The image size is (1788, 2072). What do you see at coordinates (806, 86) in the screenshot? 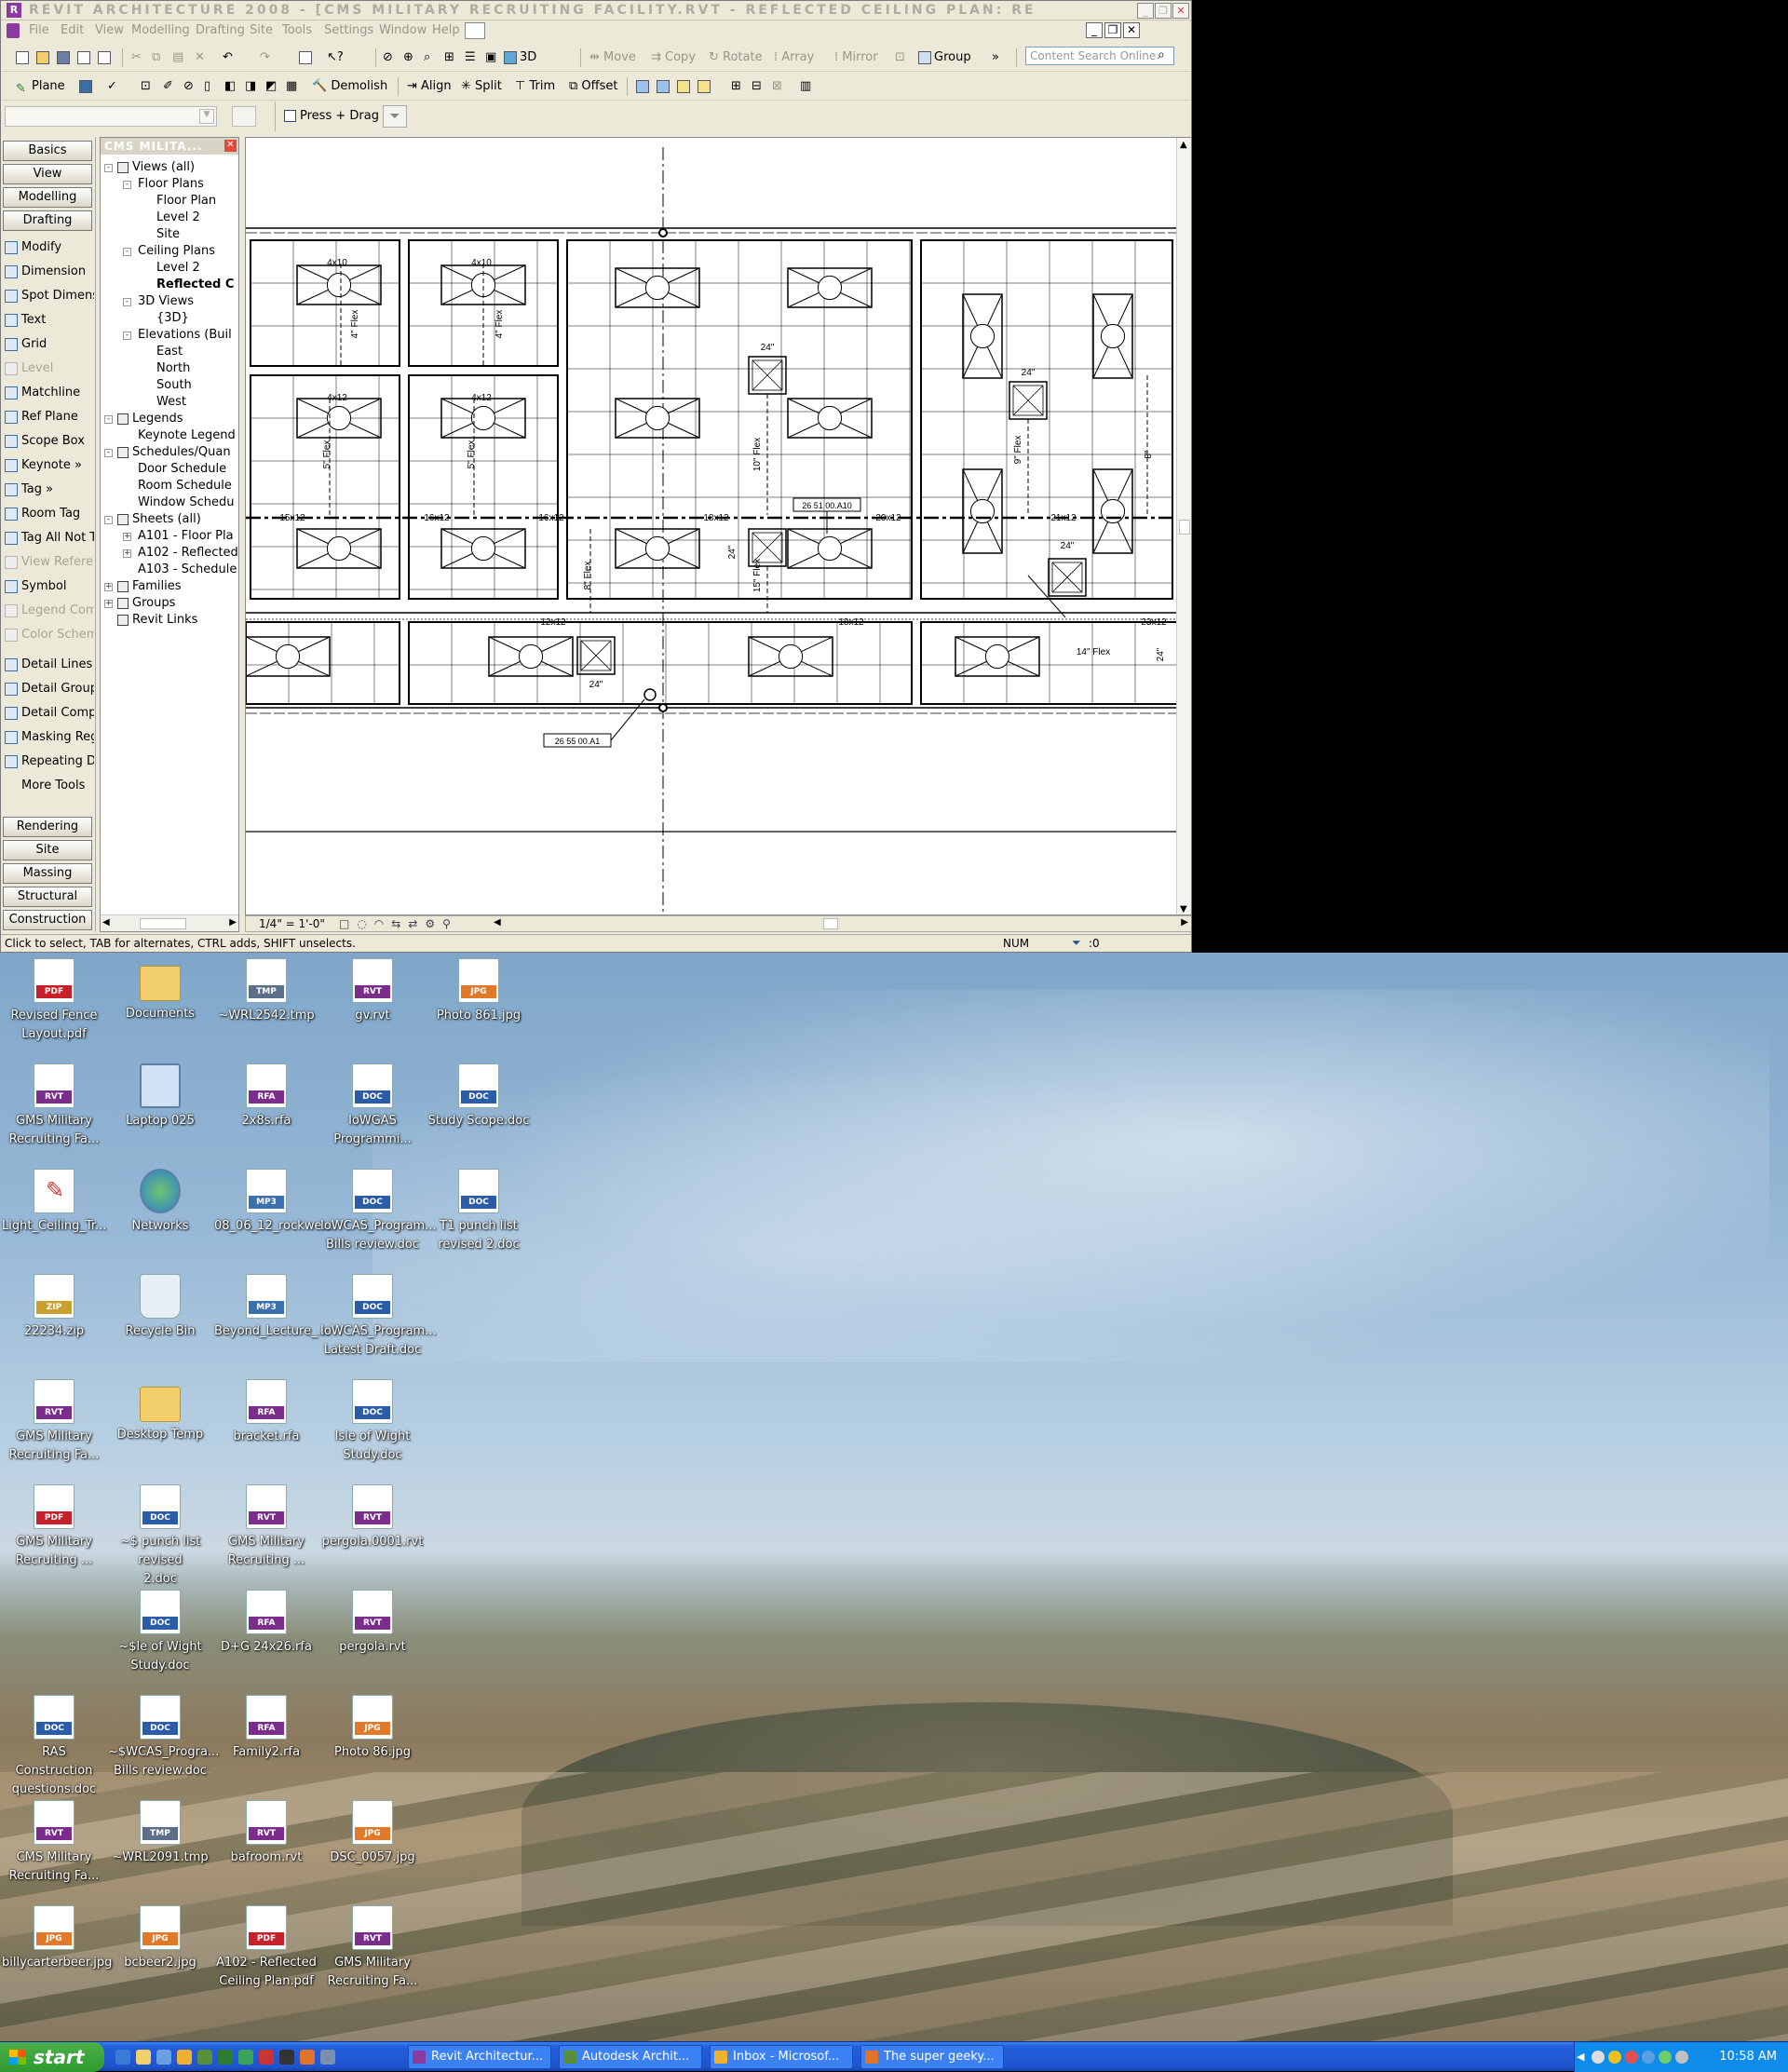
I see `tool-icon-16: ▥` at bounding box center [806, 86].